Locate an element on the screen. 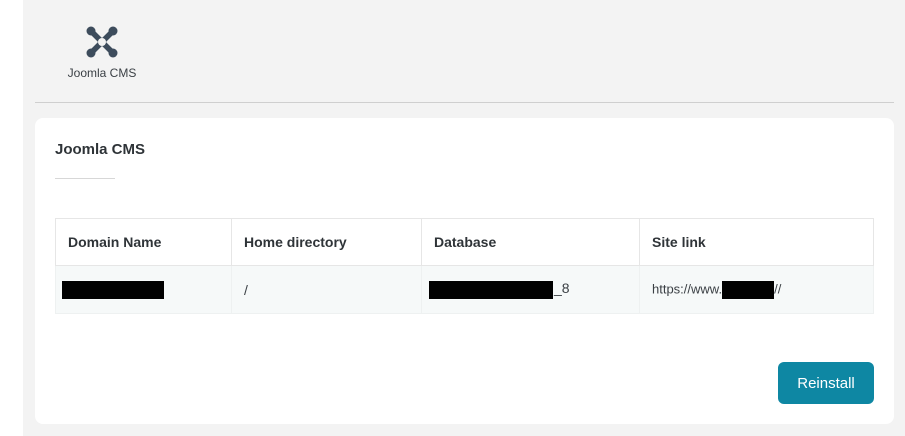 This screenshot has height=436, width=905. site-link-prefix: https://www. is located at coordinates (687, 288).